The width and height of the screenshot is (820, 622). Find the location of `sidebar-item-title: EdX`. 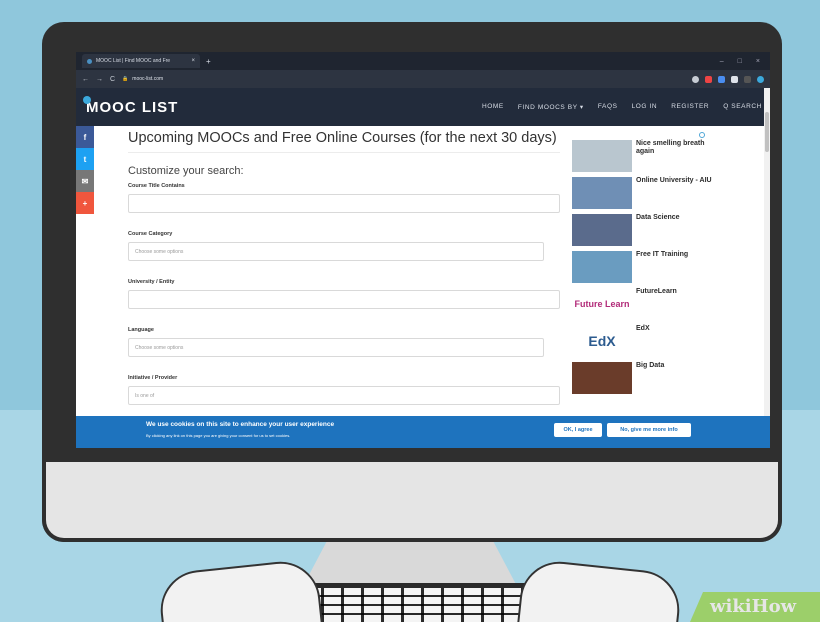

sidebar-item-title: EdX is located at coordinates (643, 328).